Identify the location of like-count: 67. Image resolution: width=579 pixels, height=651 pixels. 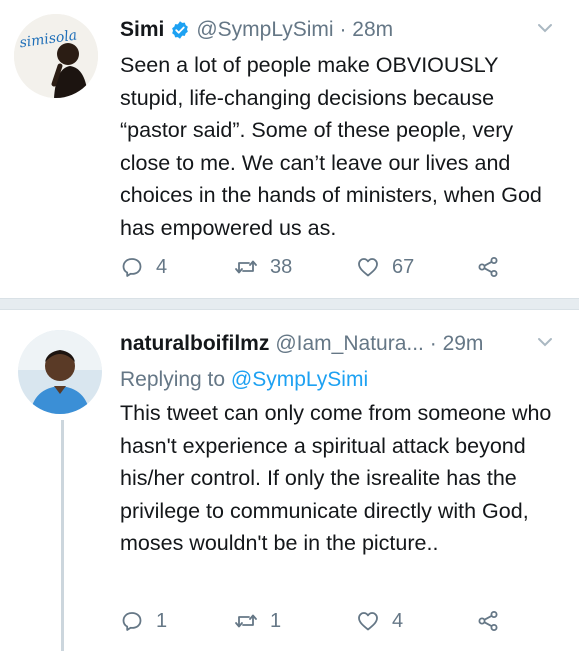
(403, 266).